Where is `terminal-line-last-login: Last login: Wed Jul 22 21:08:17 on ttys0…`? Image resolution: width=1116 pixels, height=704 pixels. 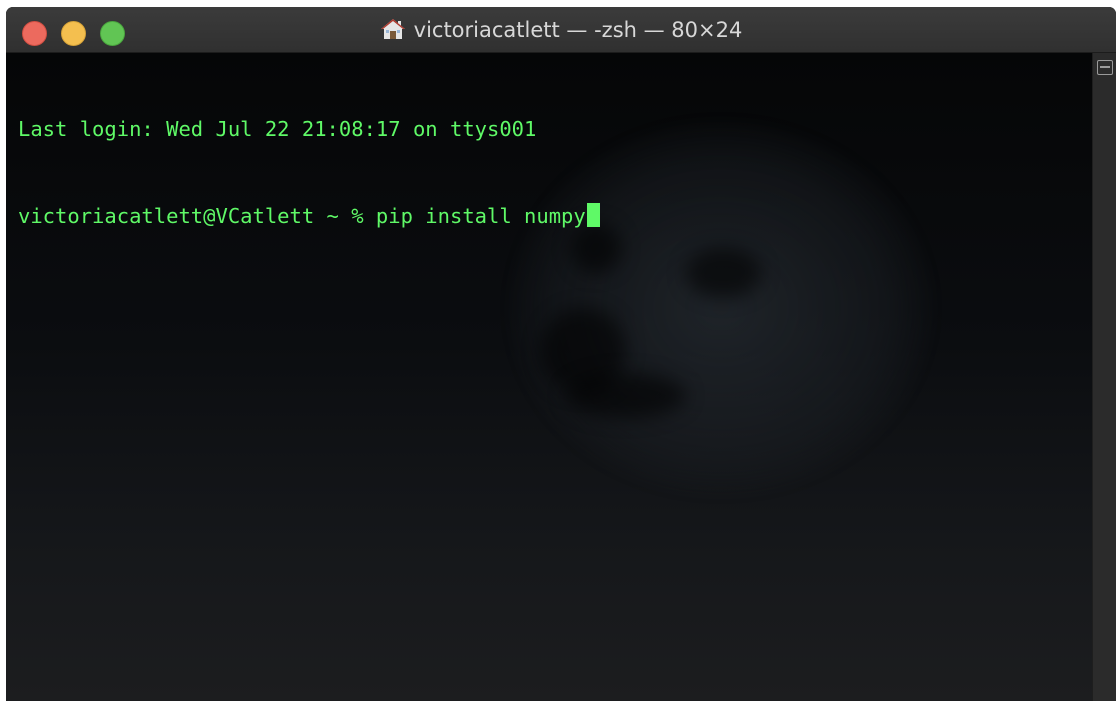
terminal-line-last-login: Last login: Wed Jul 22 21:08:17 on ttys0… is located at coordinates (277, 129).